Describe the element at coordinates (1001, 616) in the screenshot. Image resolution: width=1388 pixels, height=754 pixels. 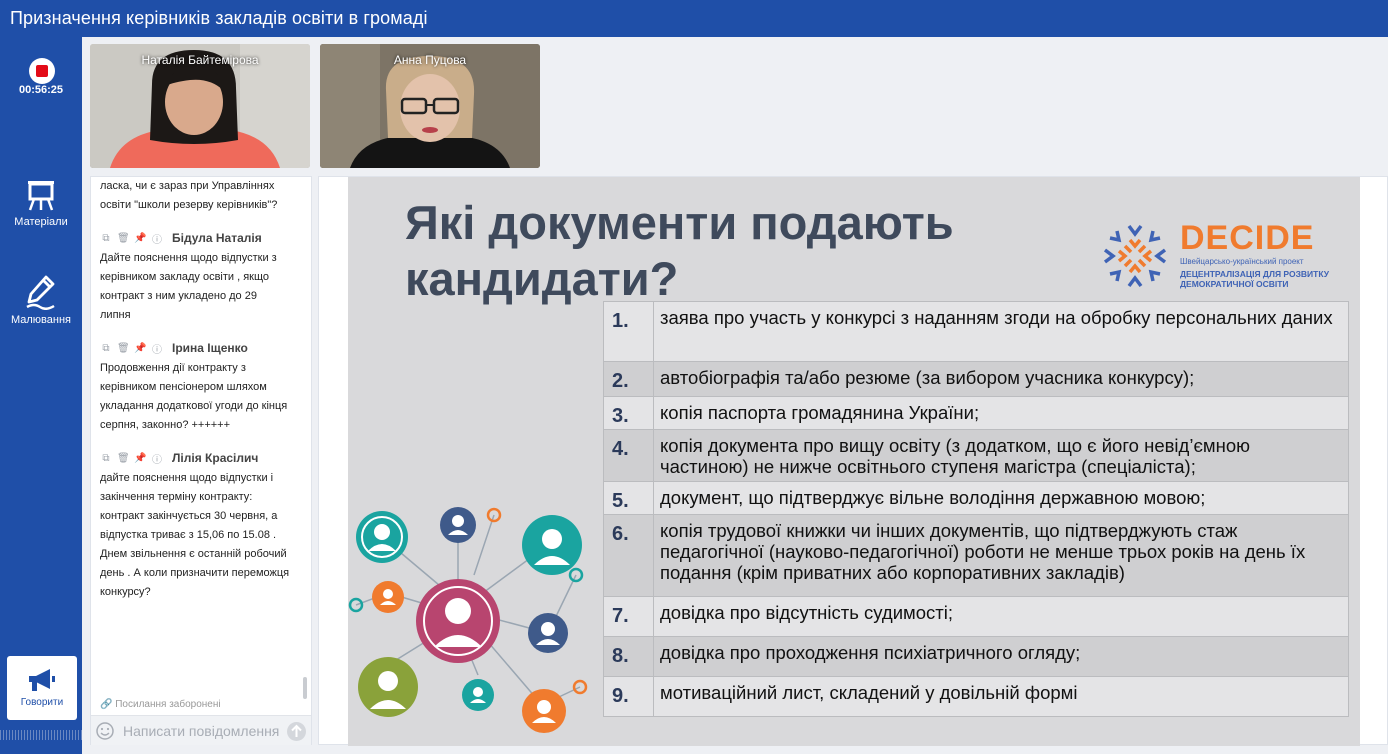
I see `item-text: довідка про відсутність судимості;` at that location.